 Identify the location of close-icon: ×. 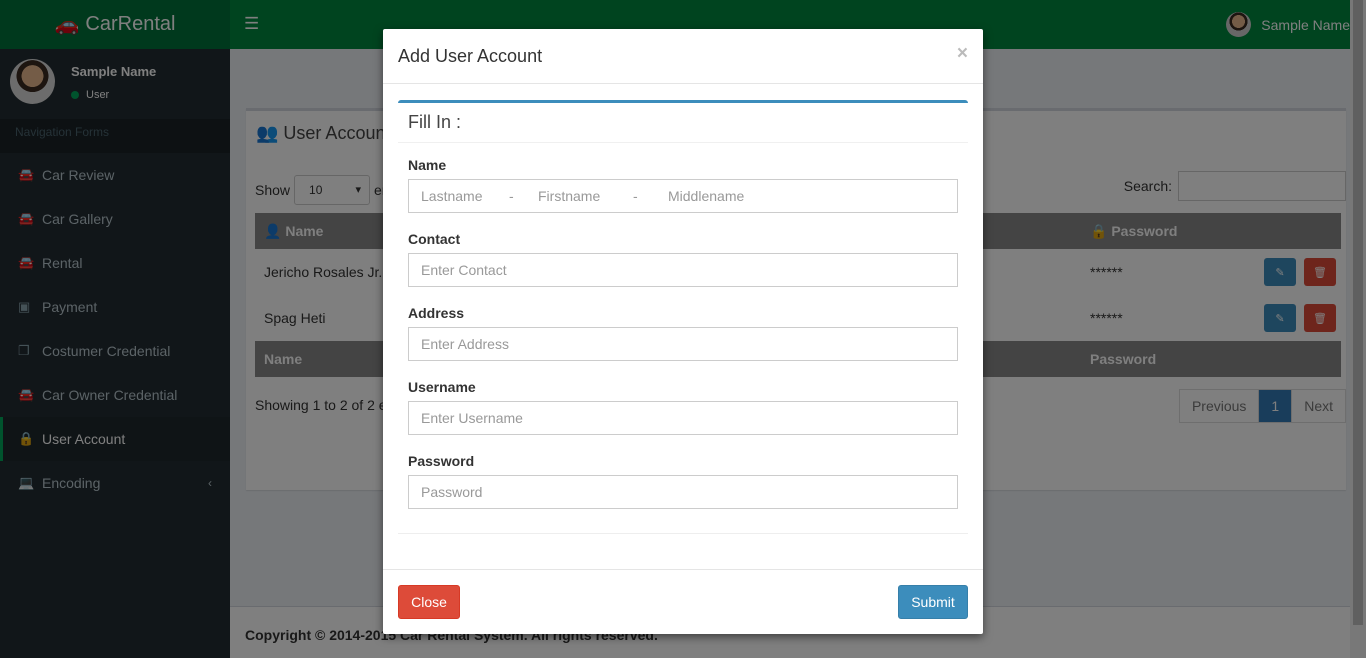
(962, 54).